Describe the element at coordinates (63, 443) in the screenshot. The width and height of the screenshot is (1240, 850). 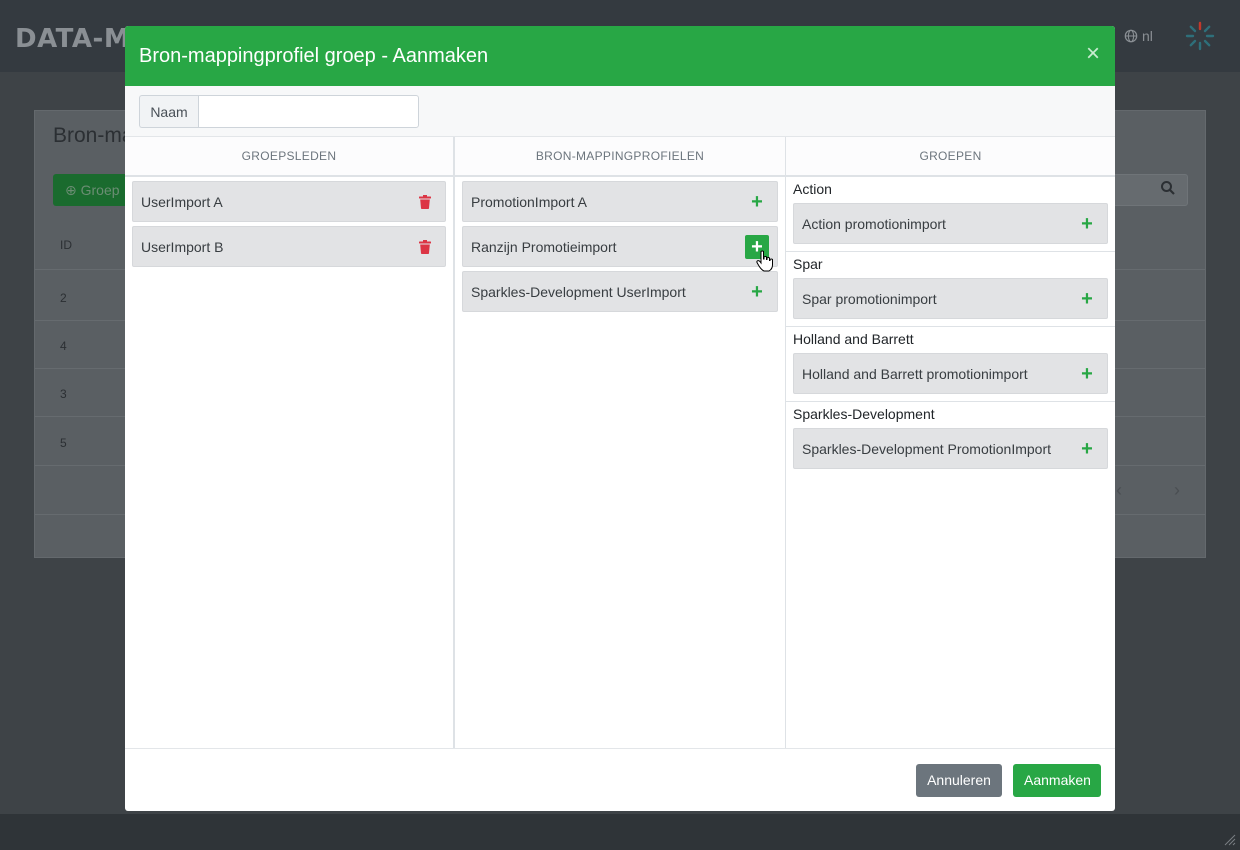
I see `background-row-id: 5` at that location.